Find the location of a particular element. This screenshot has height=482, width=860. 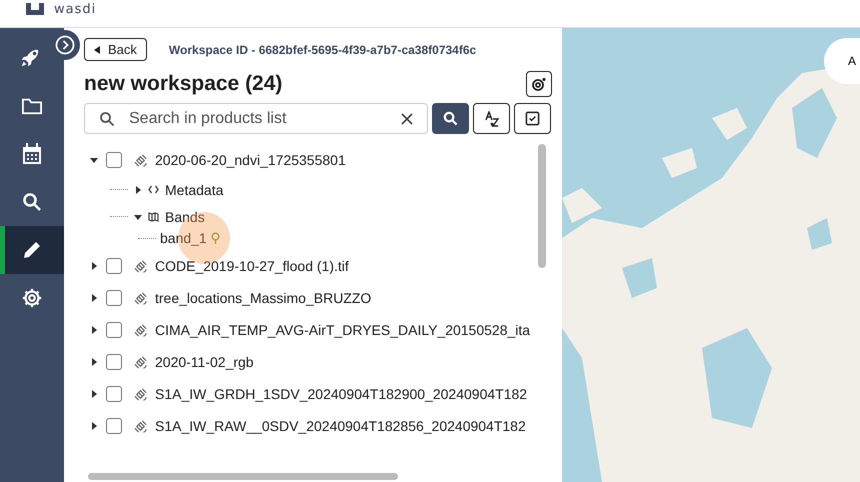

product-name: 2020-06-20_ndvi_1725355801 is located at coordinates (250, 160).